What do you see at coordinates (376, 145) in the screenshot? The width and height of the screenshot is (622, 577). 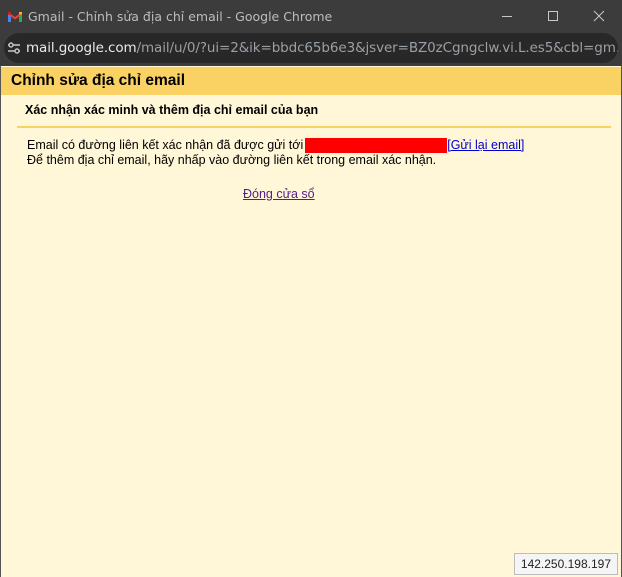 I see `redacted-email` at bounding box center [376, 145].